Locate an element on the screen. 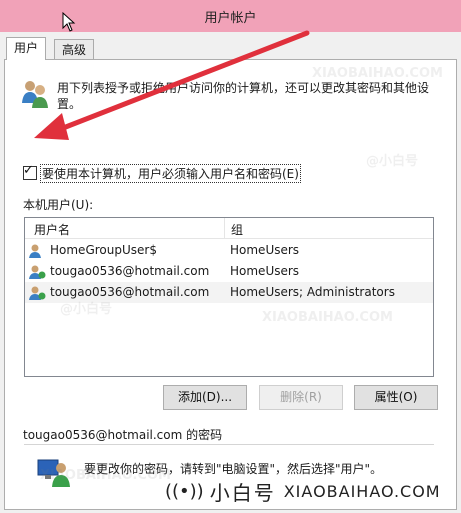 Image resolution: width=461 pixels, height=513 pixels. watermark-brand: ((•)) 小白号 XIAOBAIHAO.COM is located at coordinates (313, 491).